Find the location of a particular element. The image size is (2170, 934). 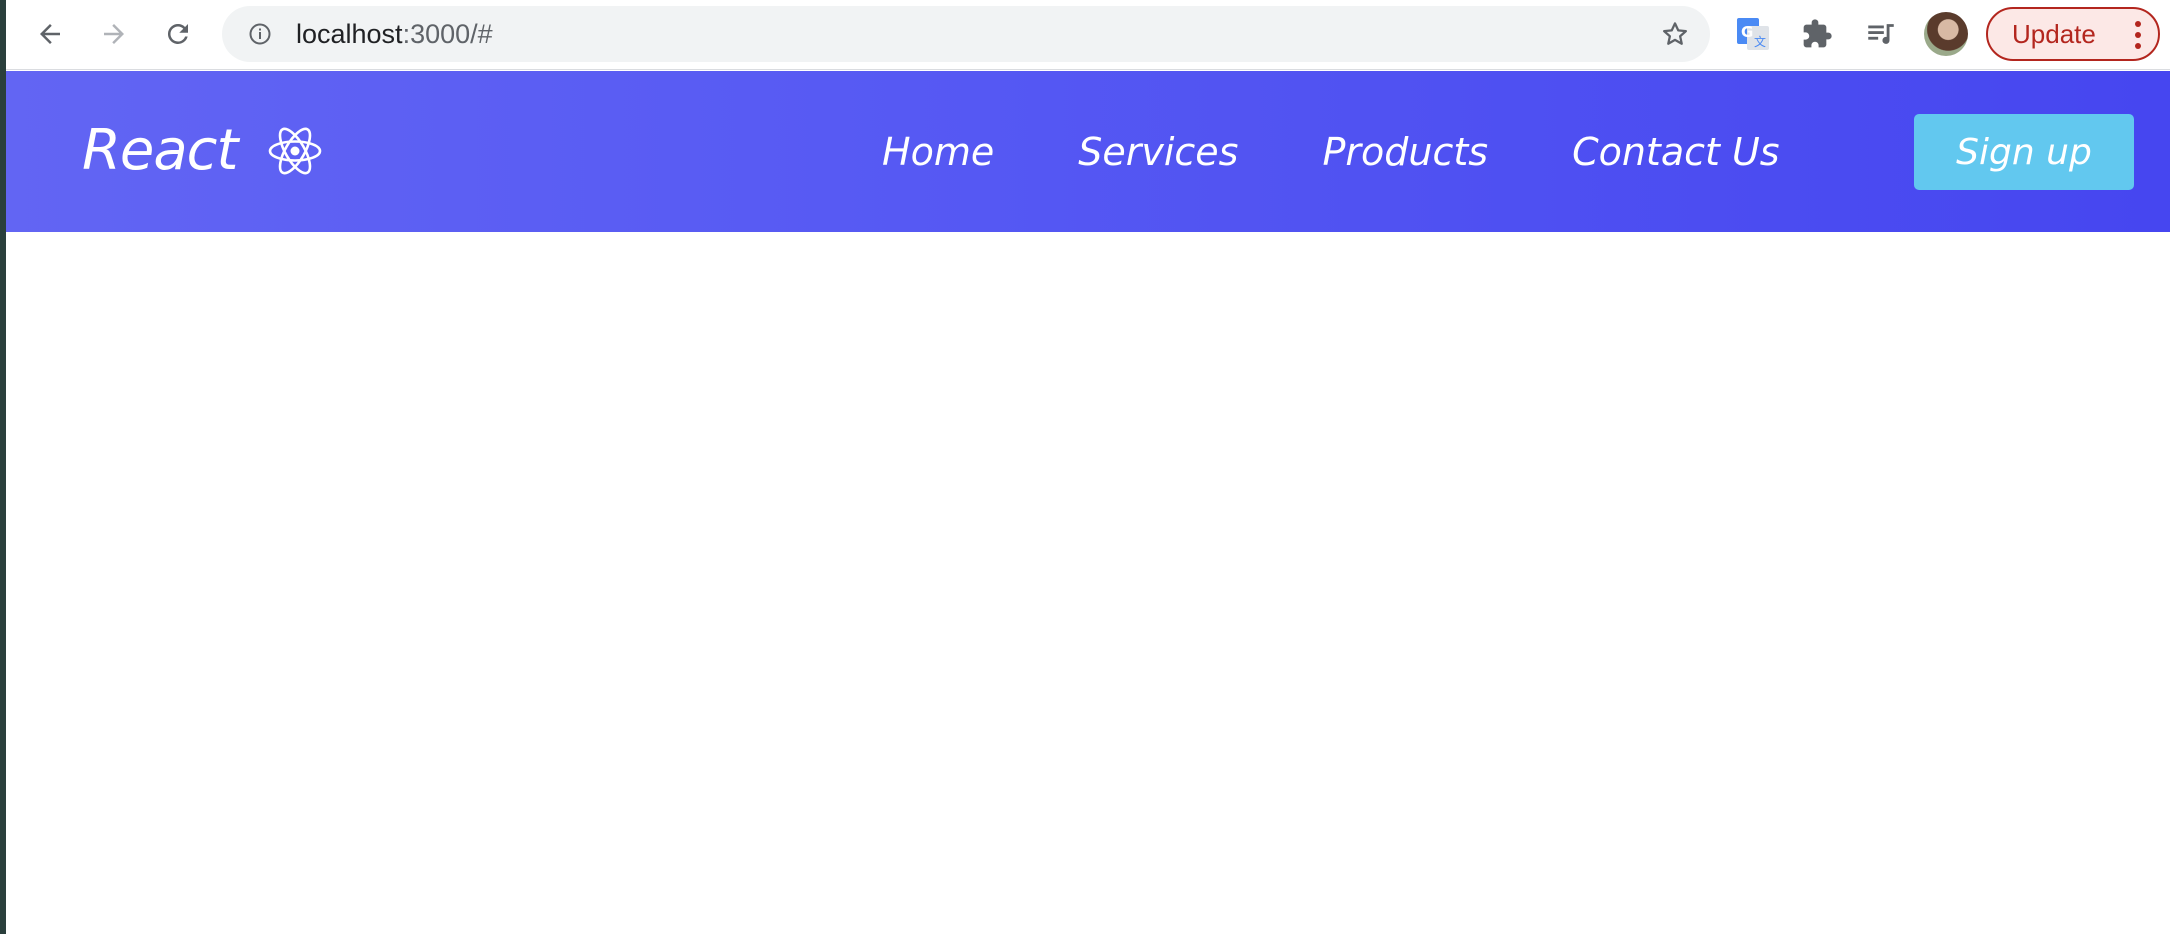

svg-text: 文 is located at coordinates (1760, 41).